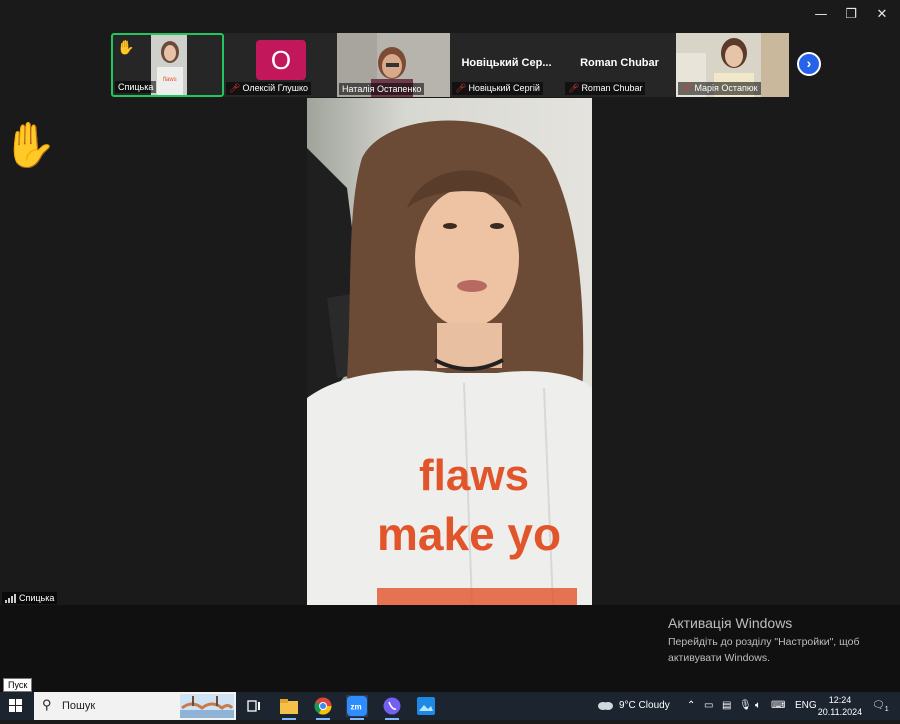 This screenshot has width=900, height=724. I want to click on activation-title: Активація Windows, so click(730, 623).